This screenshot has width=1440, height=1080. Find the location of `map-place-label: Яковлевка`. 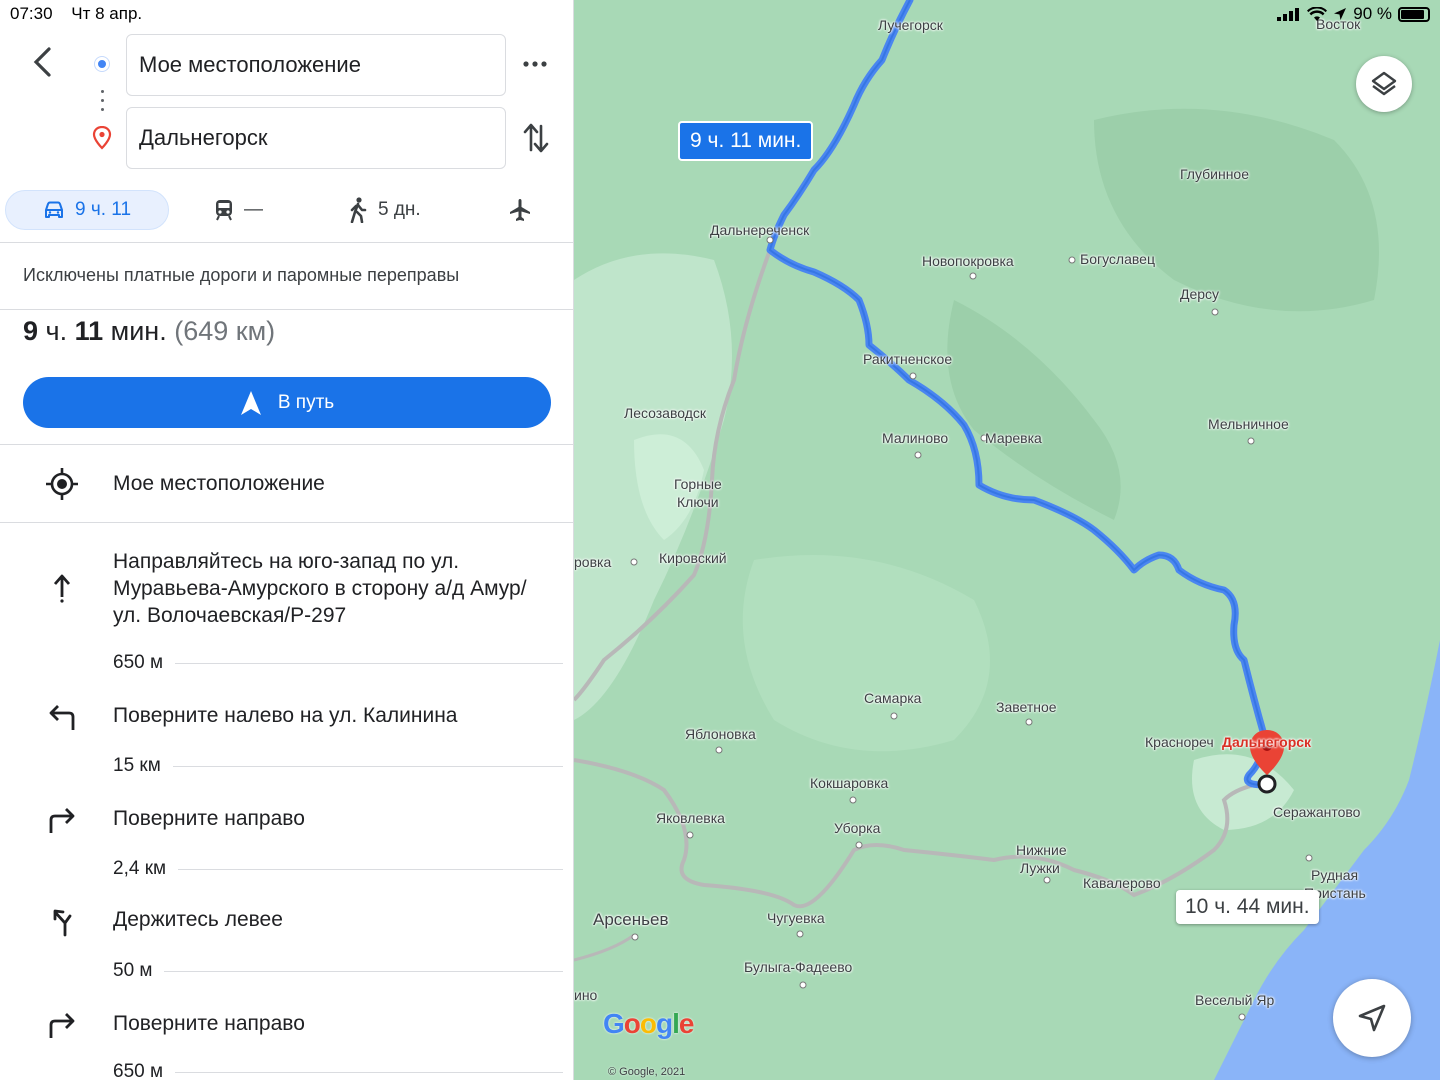

map-place-label: Яковлевка is located at coordinates (690, 818).